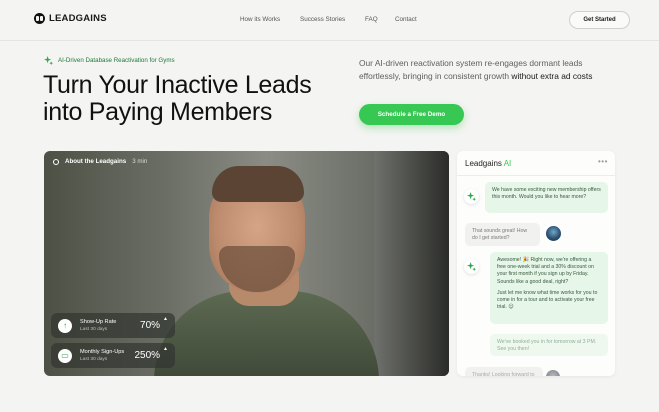  I want to click on nav-link-how-it-works: How its Works, so click(260, 19).